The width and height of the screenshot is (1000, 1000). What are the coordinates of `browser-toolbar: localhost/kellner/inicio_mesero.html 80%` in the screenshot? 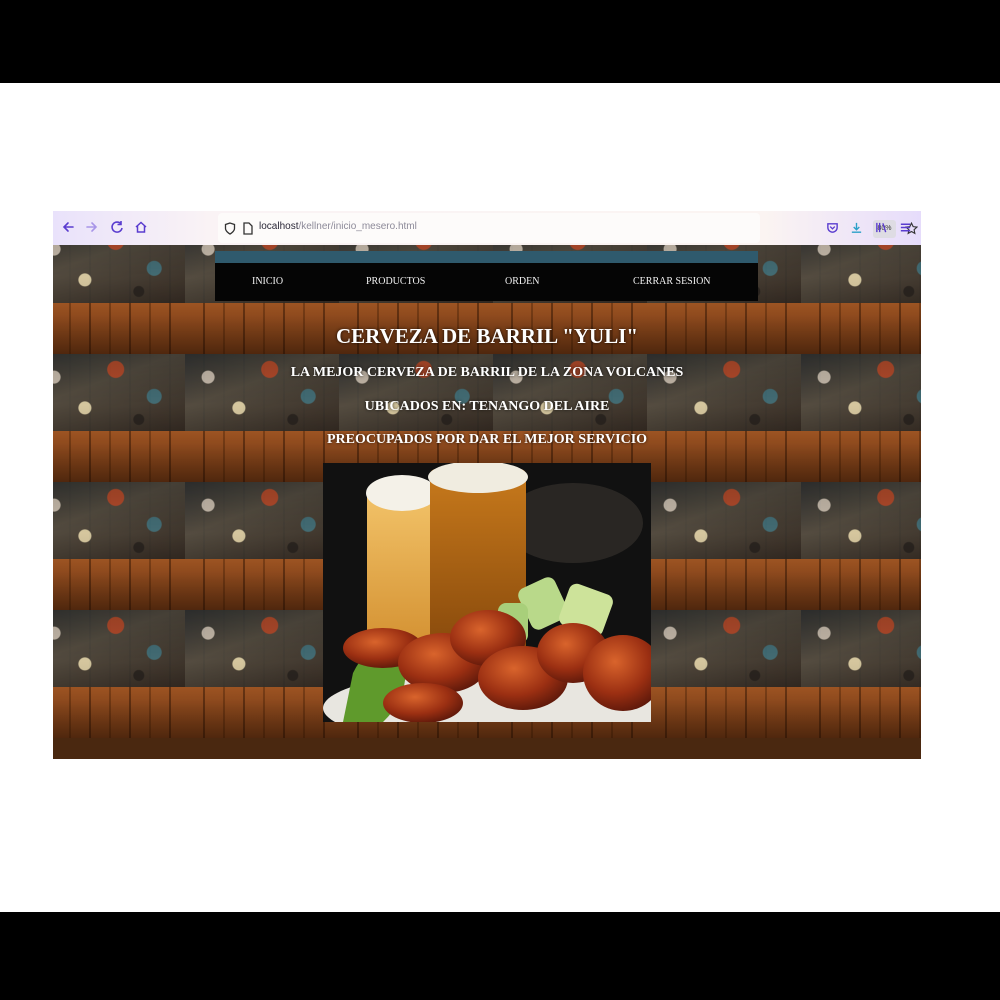 It's located at (487, 228).